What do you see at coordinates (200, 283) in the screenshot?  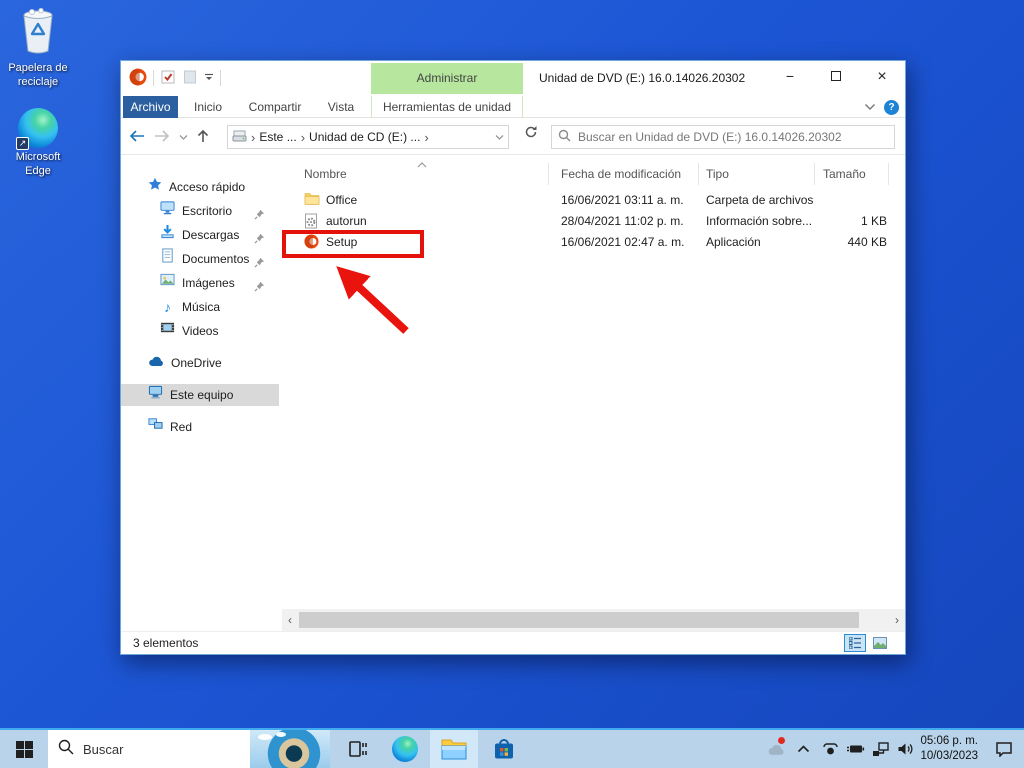 I see `sidebar-item-imagenes: Imágenes` at bounding box center [200, 283].